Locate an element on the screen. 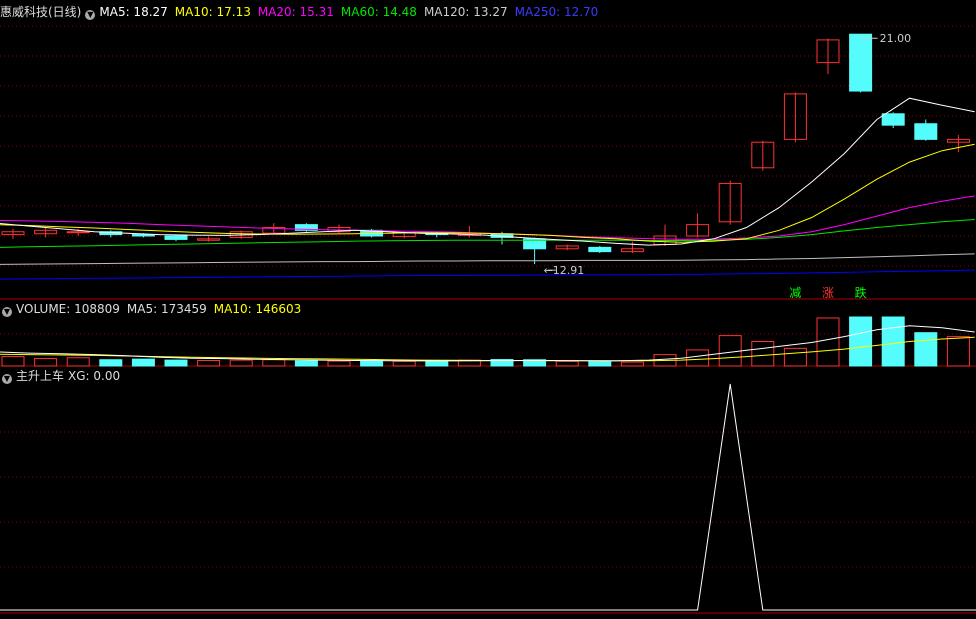 The height and width of the screenshot is (619, 976). ma20-readout: MA20: 15.31 is located at coordinates (295, 12).